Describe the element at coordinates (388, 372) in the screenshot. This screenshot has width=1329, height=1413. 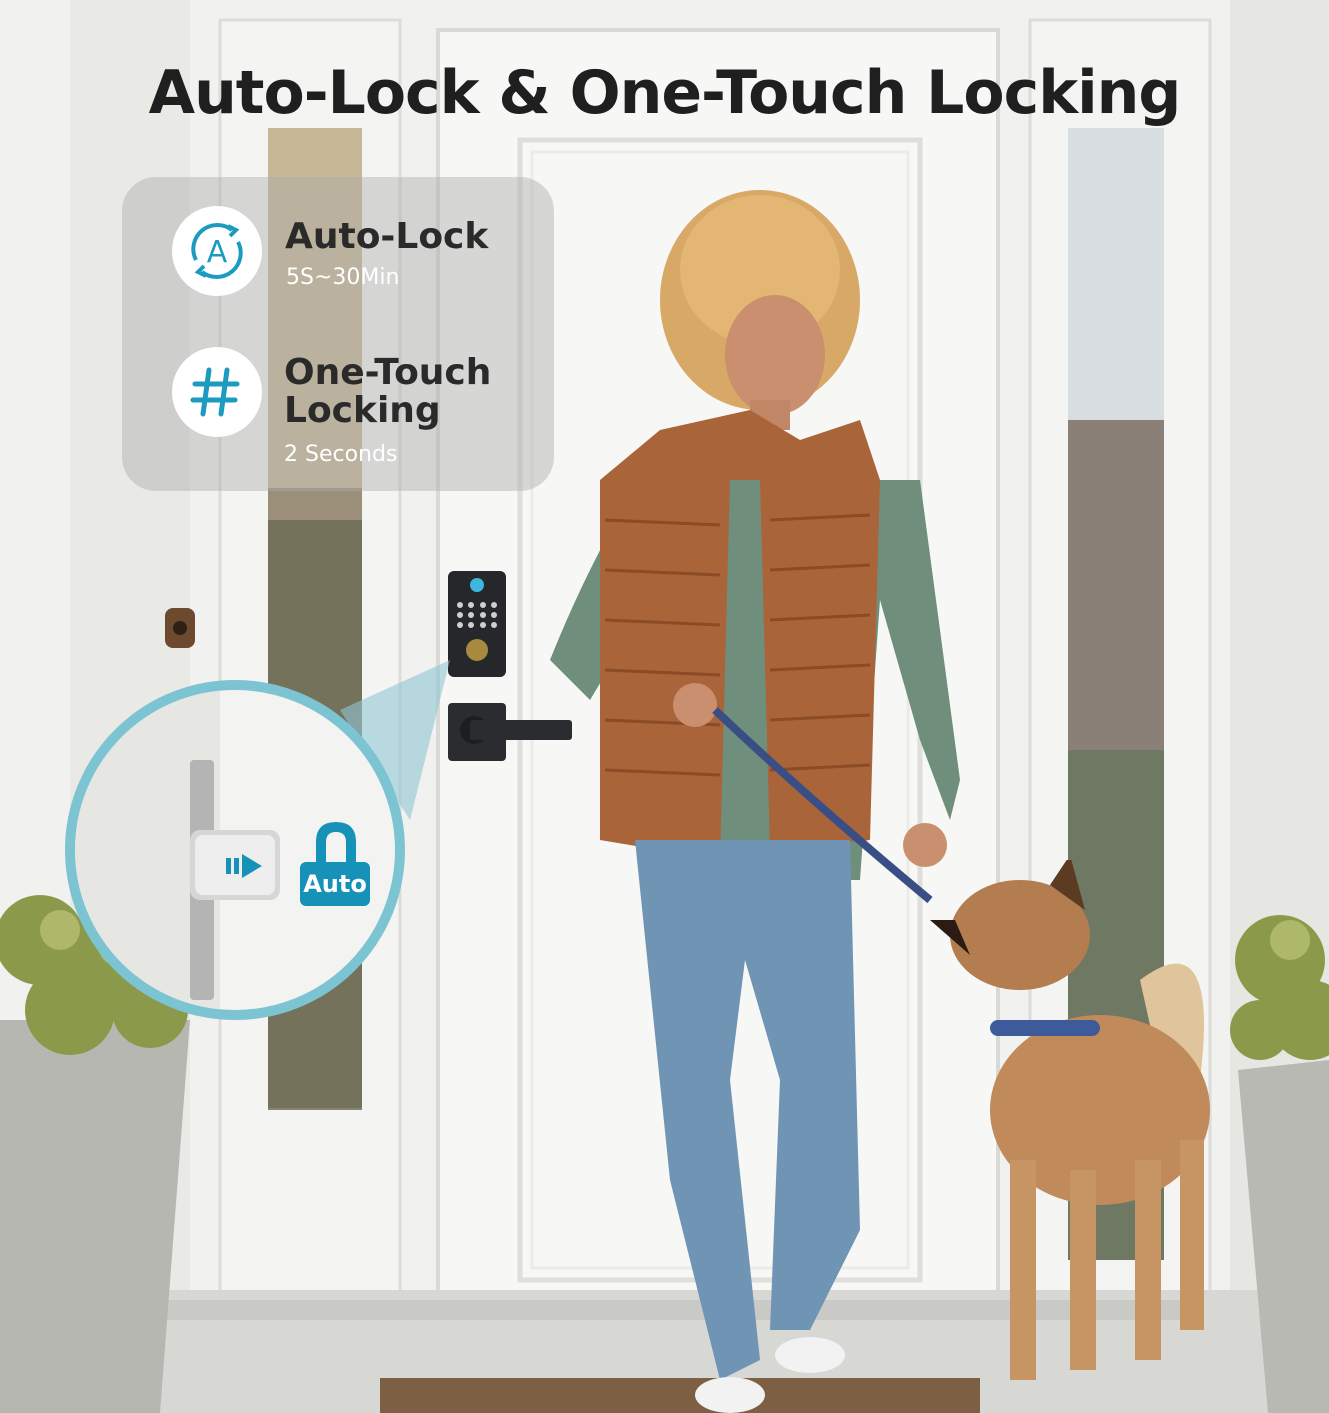
I see `one-touch-title-line1: One-Touch` at that location.